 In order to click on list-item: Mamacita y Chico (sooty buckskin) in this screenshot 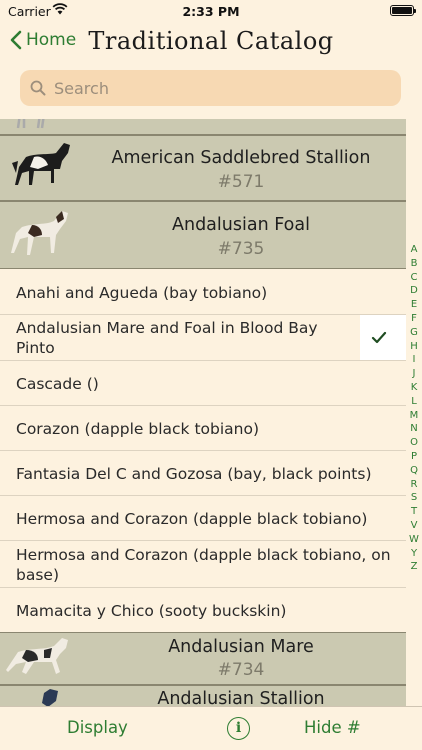, I will do `click(203, 610)`.